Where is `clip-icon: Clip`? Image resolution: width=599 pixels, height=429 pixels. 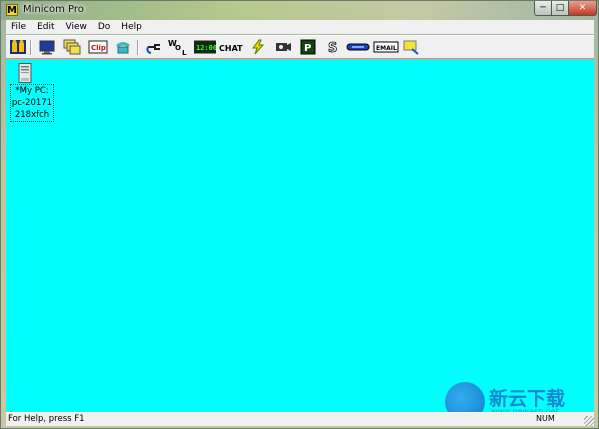 clip-icon: Clip is located at coordinates (98, 47).